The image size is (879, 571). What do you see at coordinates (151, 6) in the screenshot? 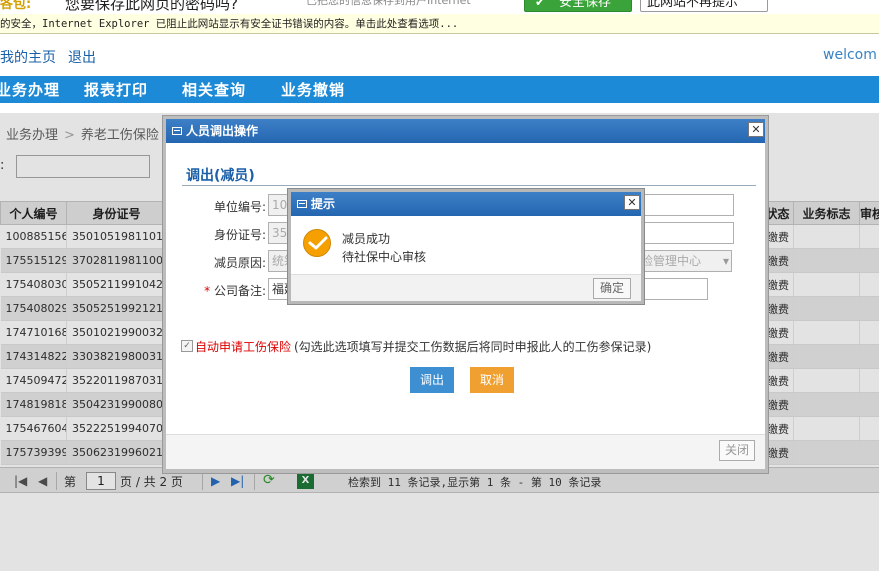
I see `bar-message: 您要保存此网页的密码吗?` at bounding box center [151, 6].